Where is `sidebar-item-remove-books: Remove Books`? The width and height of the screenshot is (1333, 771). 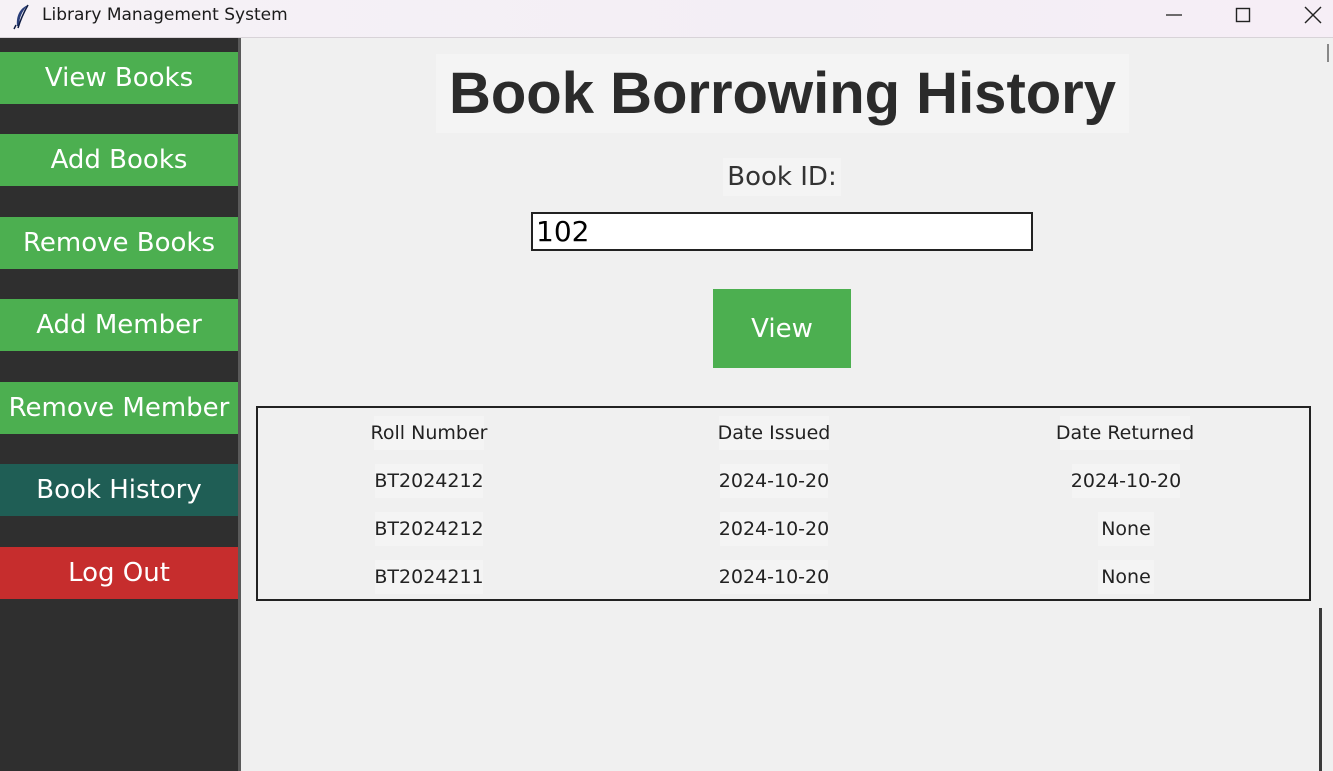
sidebar-item-remove-books: Remove Books is located at coordinates (119, 243).